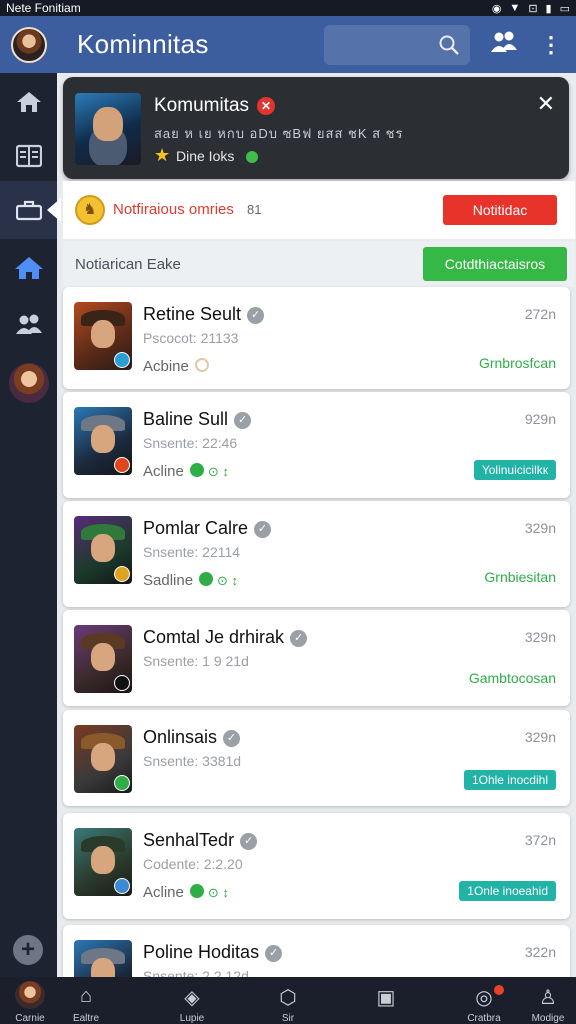  What do you see at coordinates (397, 44) in the screenshot?
I see `search-box` at bounding box center [397, 44].